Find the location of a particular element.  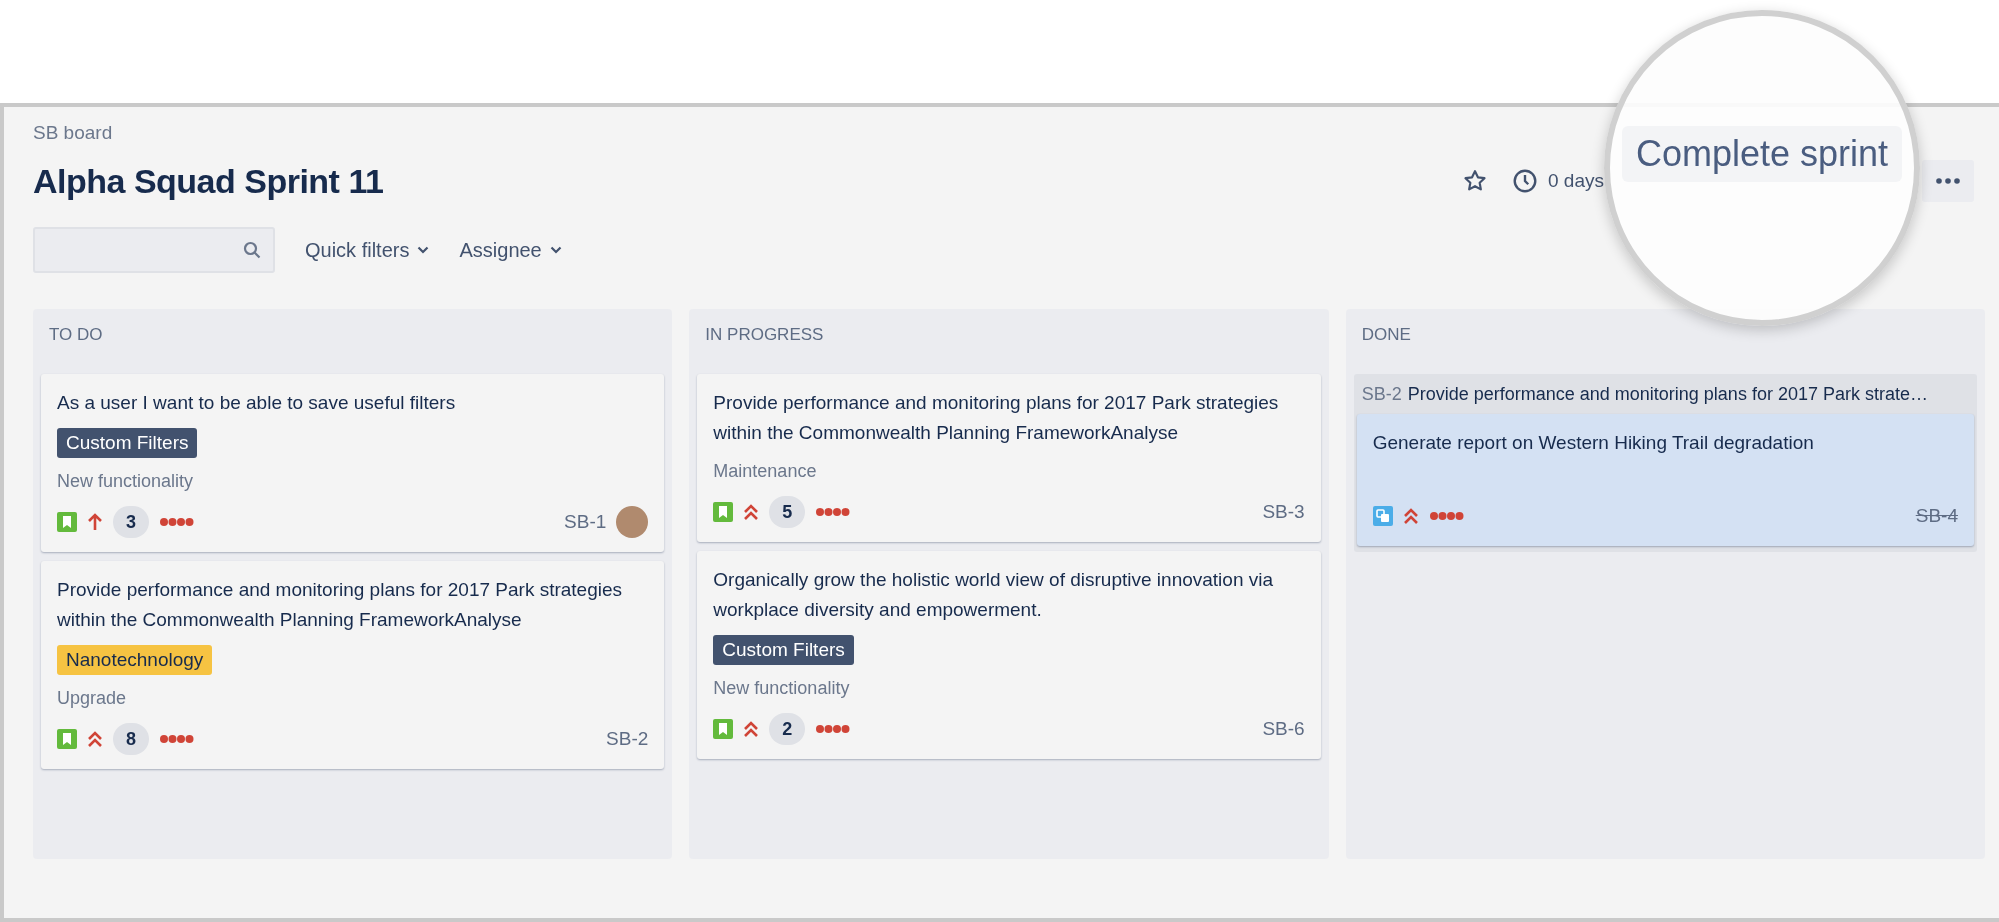

card-summary: As a user I want to be able to save useful filters is located at coordinates (257, 403).